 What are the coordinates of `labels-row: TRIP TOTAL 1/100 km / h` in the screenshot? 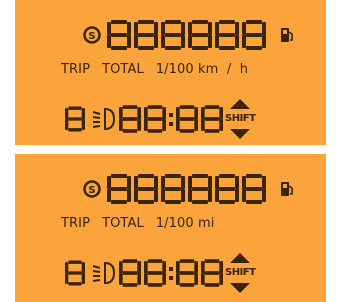 It's located at (160, 69).